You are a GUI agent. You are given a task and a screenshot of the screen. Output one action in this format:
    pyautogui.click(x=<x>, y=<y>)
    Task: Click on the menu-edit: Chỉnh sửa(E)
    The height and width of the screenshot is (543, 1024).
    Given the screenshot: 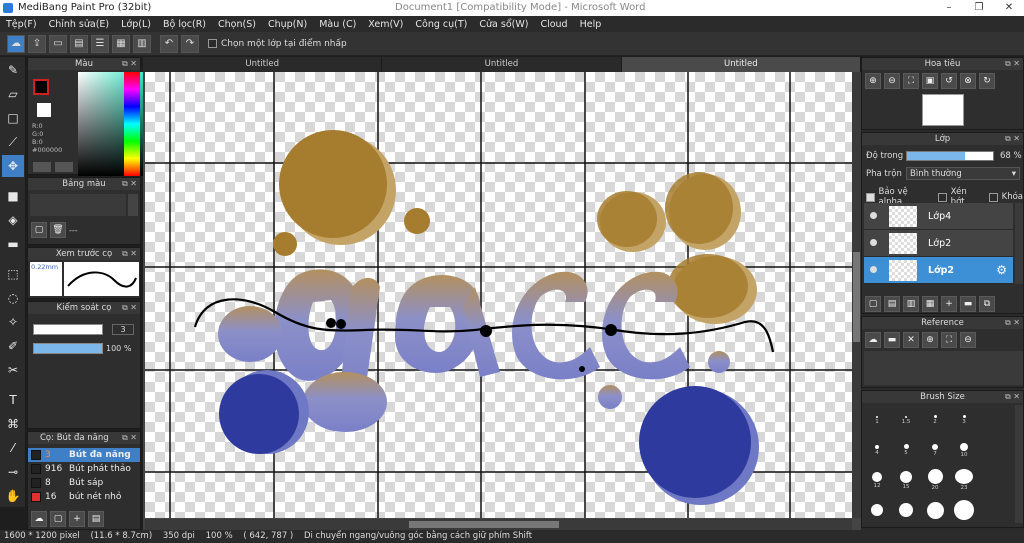 What is the action you would take?
    pyautogui.click(x=79, y=24)
    